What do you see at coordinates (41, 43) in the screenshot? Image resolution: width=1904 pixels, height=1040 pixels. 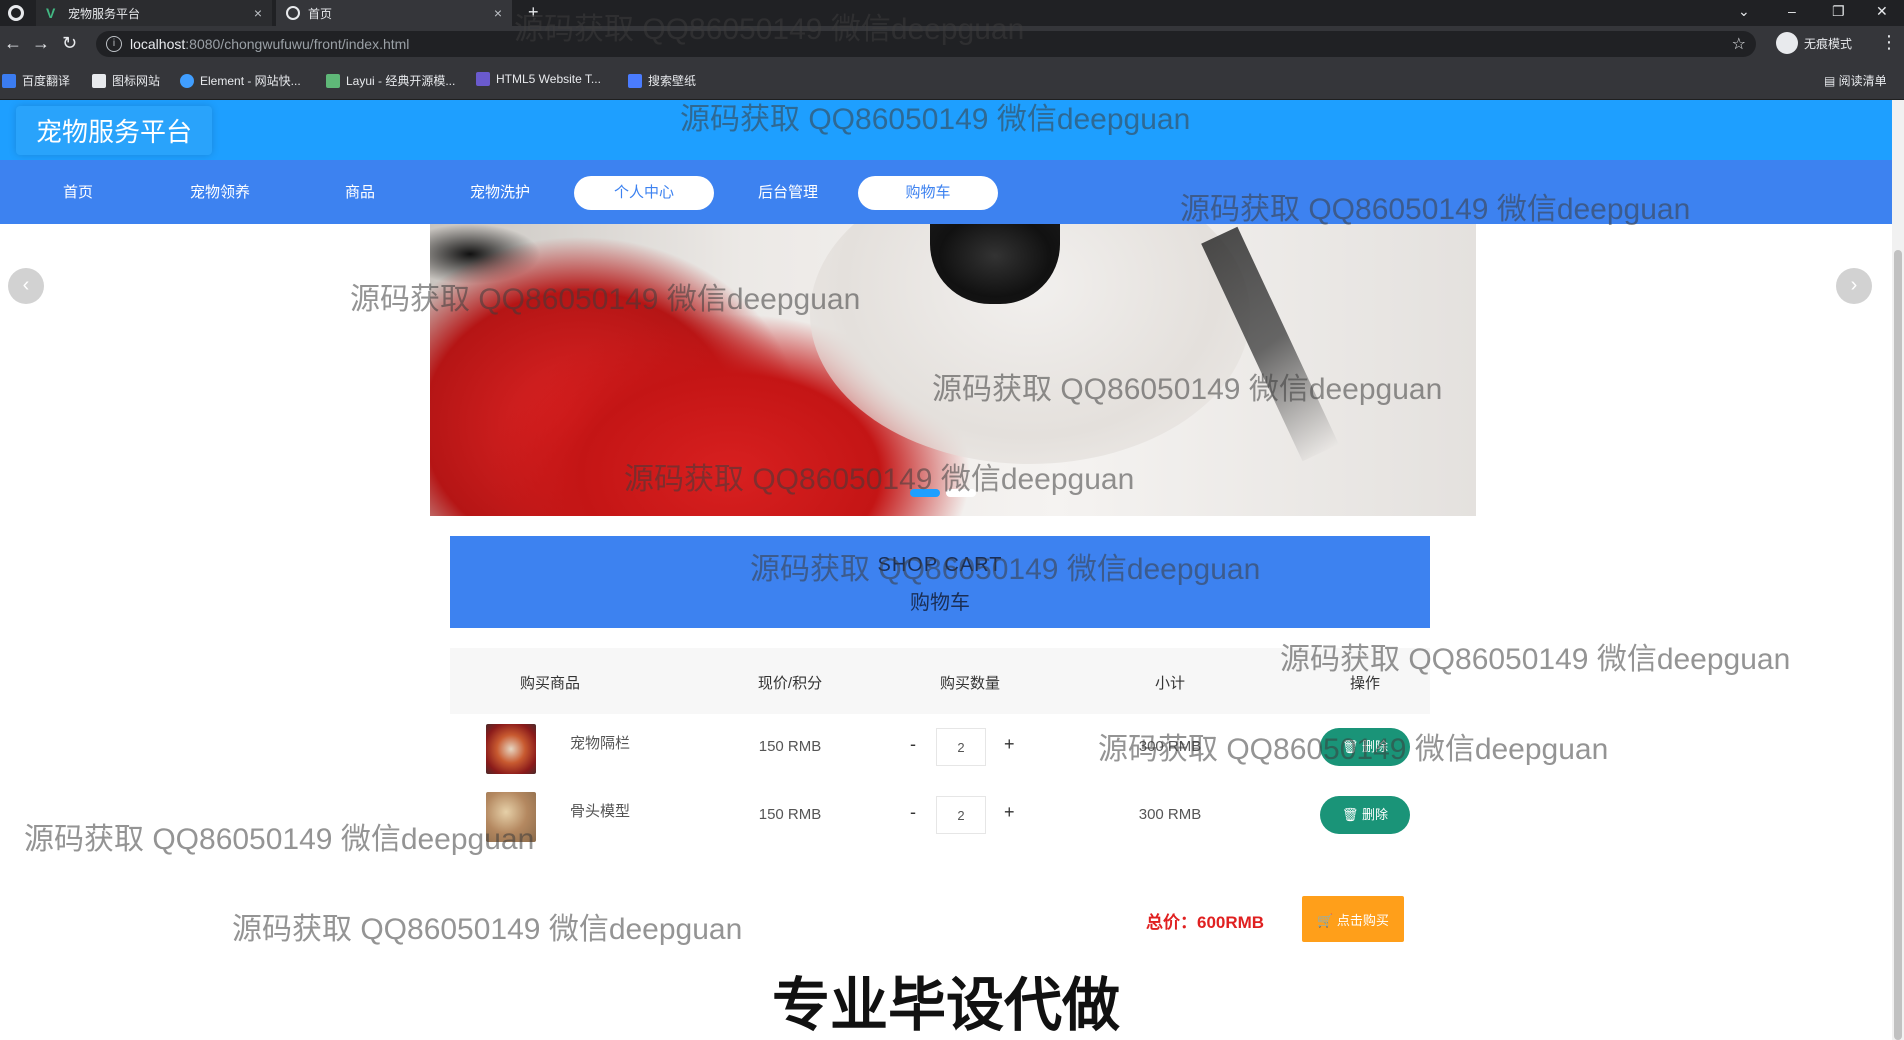 I see `forward-icon: →` at bounding box center [41, 43].